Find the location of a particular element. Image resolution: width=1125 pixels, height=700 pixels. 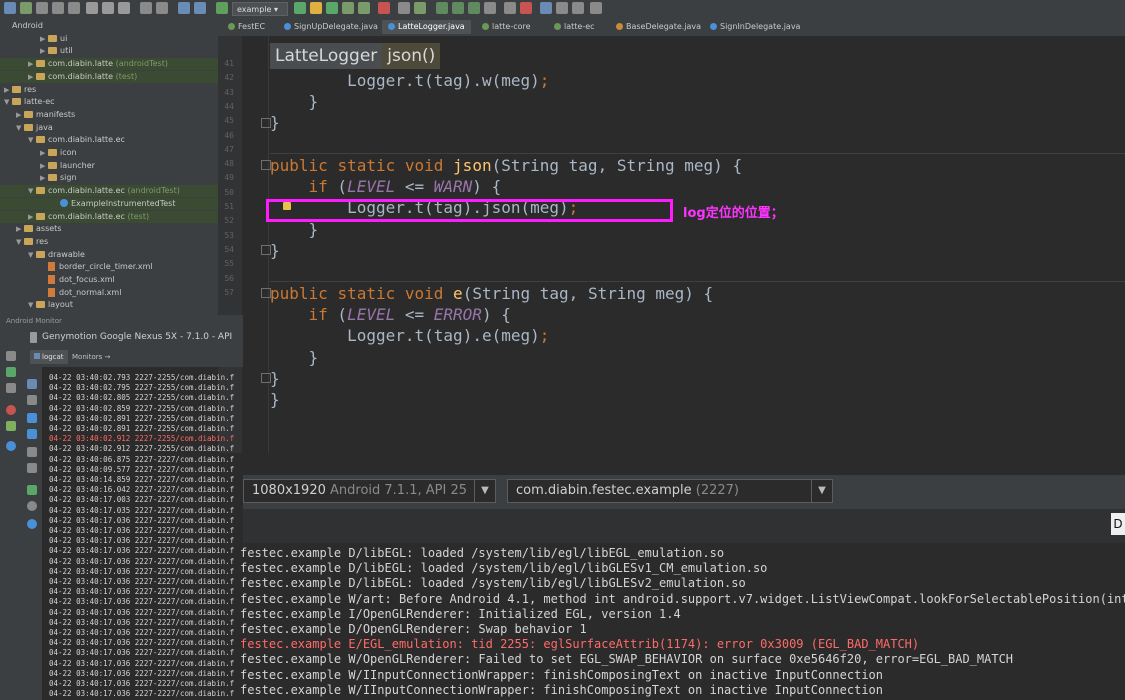

download-icon is located at coordinates (578, 8).